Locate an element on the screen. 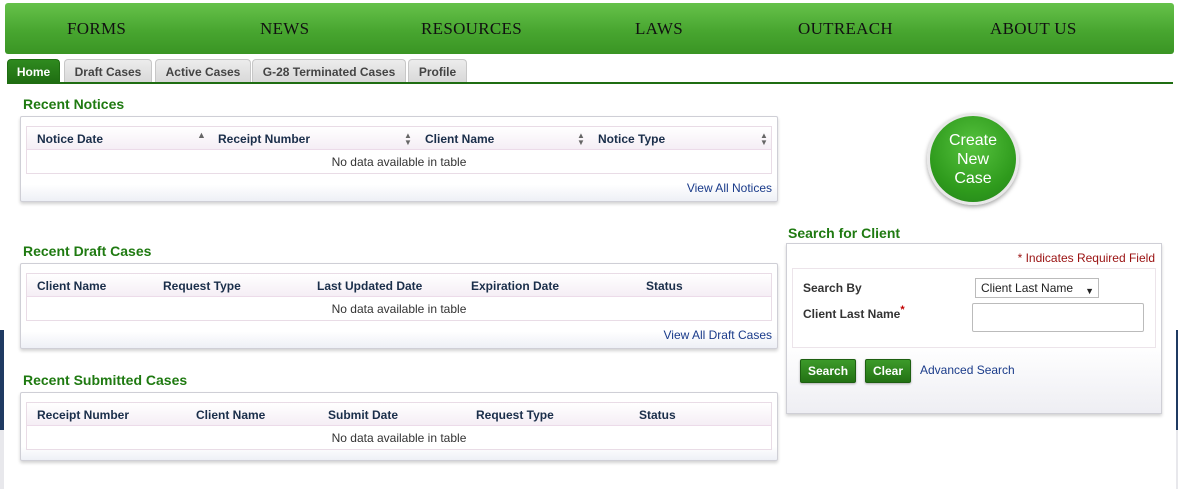  nav-news: NEWS is located at coordinates (284, 29).